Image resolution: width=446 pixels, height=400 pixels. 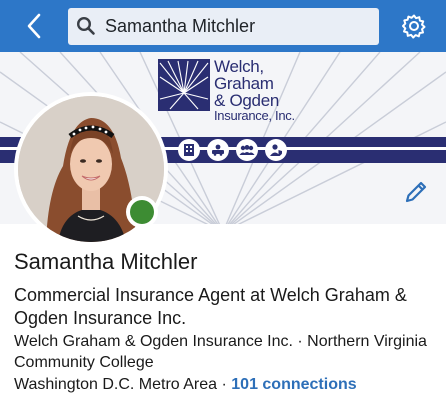 I want to click on car-icon, so click(x=218, y=150).